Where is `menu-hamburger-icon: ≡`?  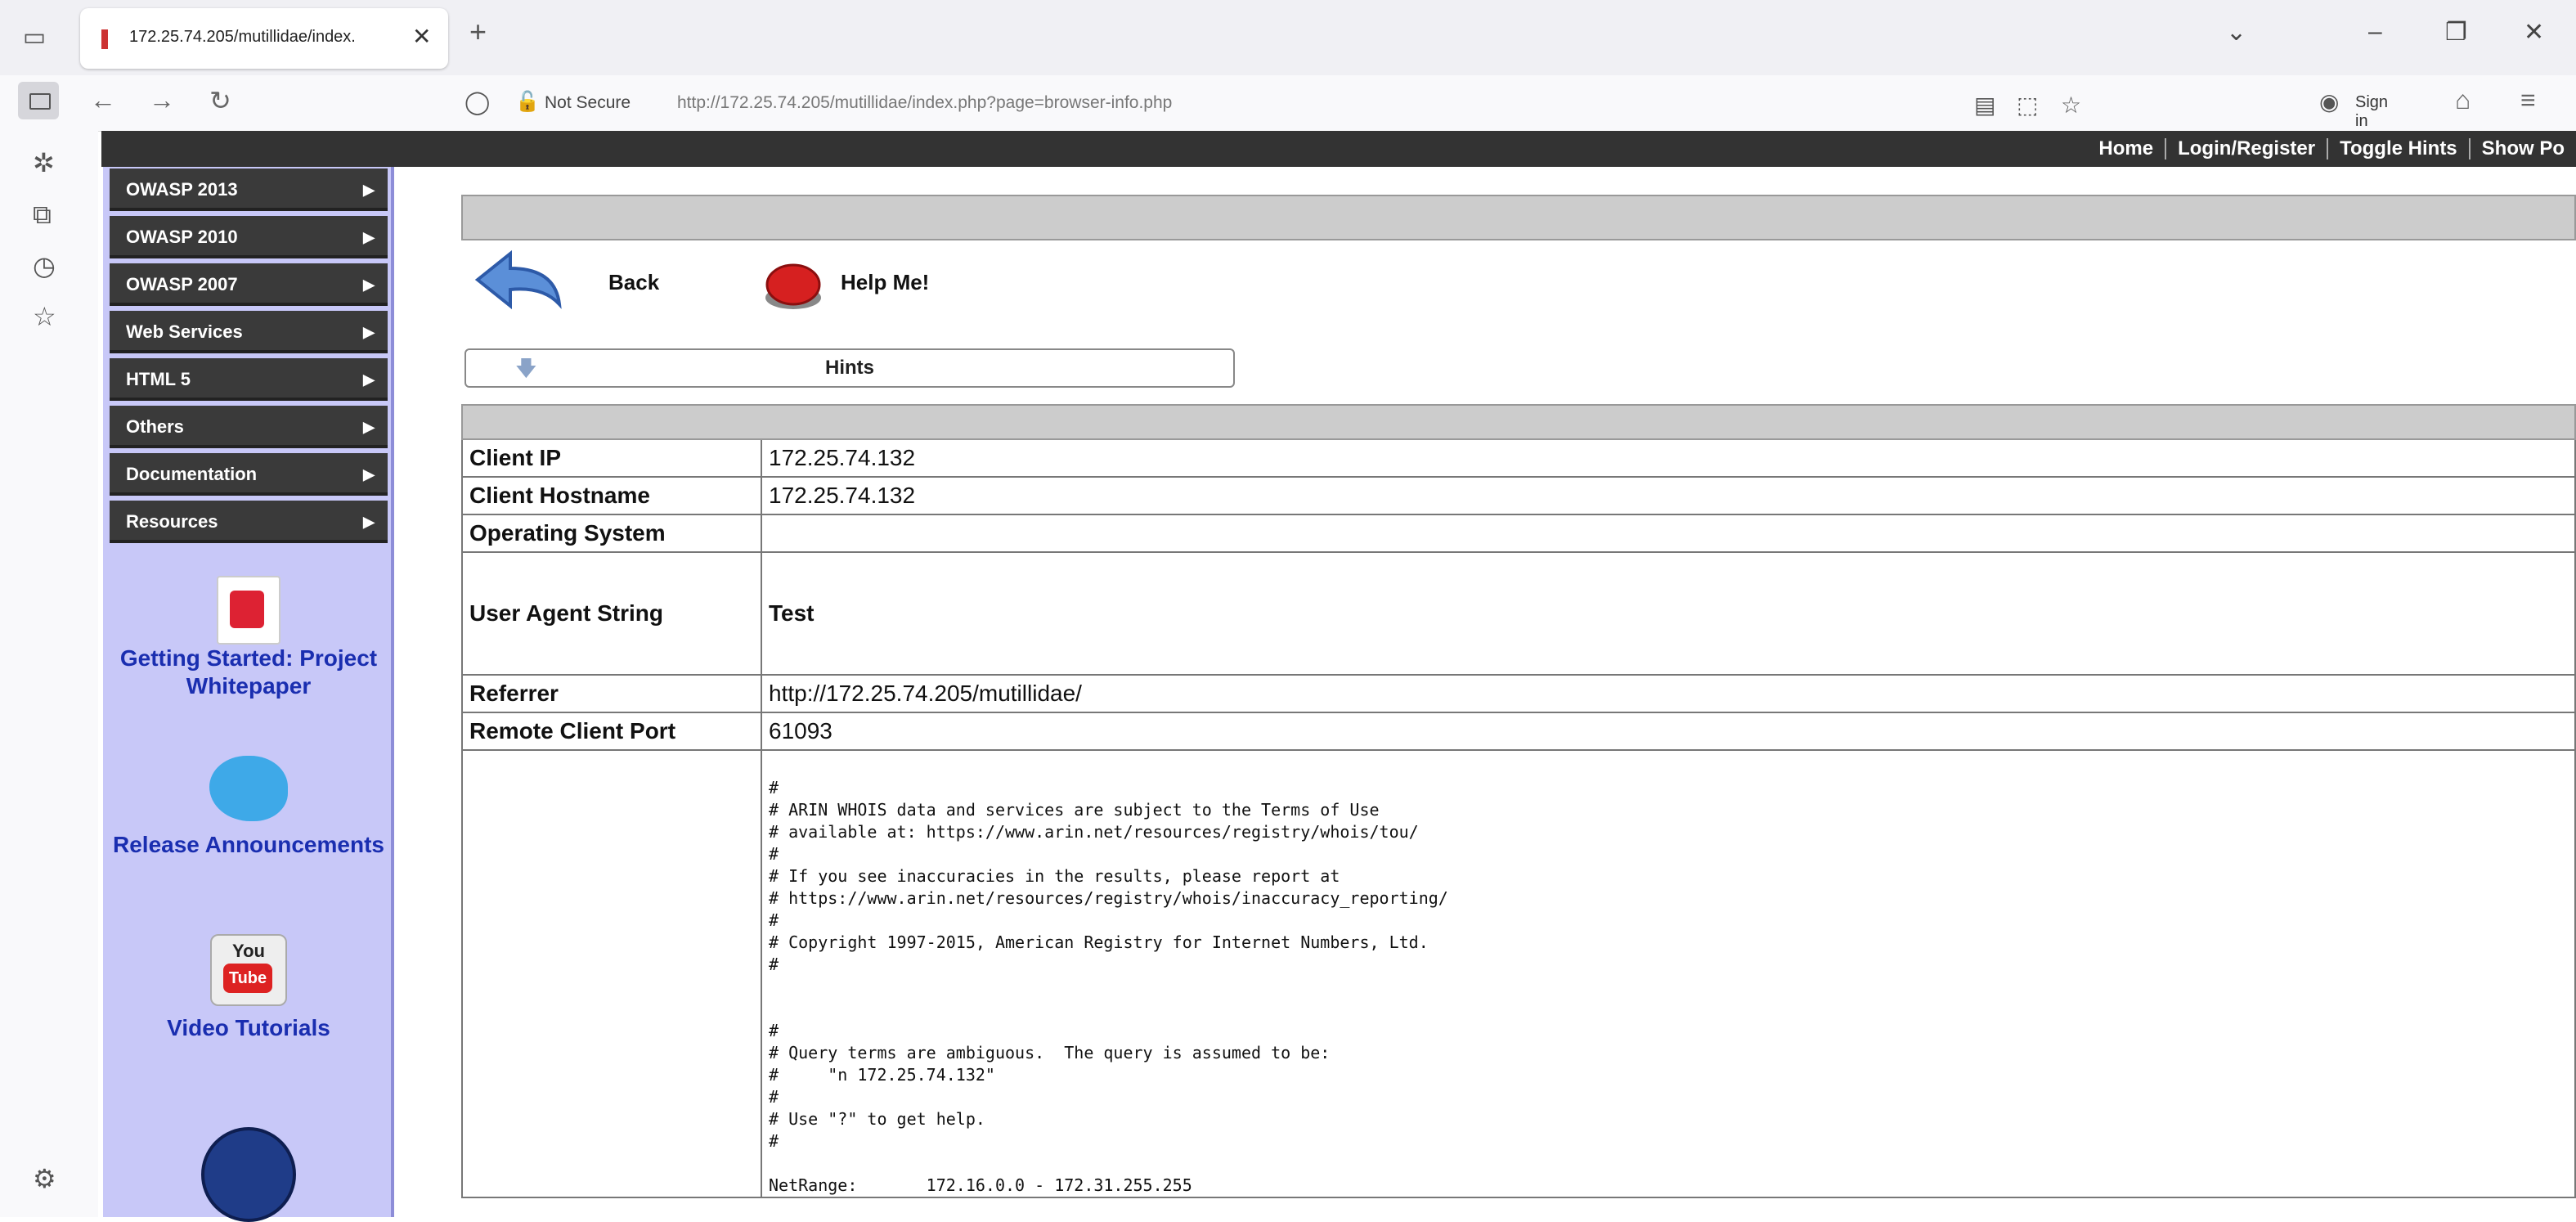
menu-hamburger-icon: ≡ is located at coordinates (2528, 100).